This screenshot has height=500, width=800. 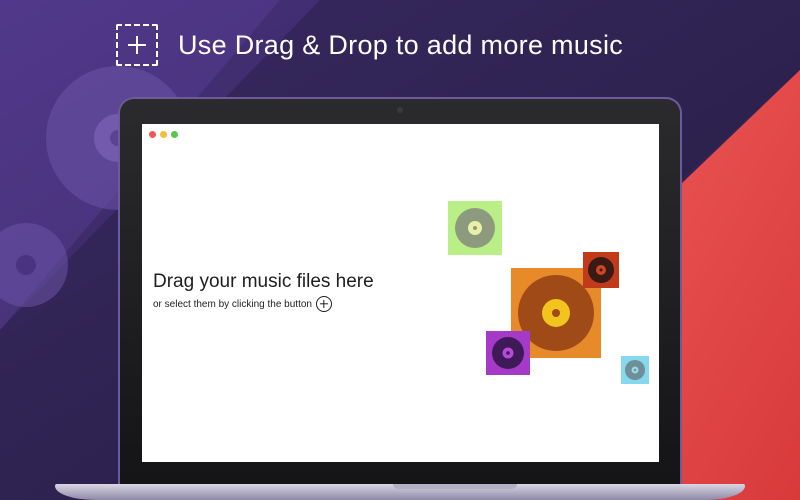 What do you see at coordinates (601, 270) in the screenshot?
I see `album-record-red` at bounding box center [601, 270].